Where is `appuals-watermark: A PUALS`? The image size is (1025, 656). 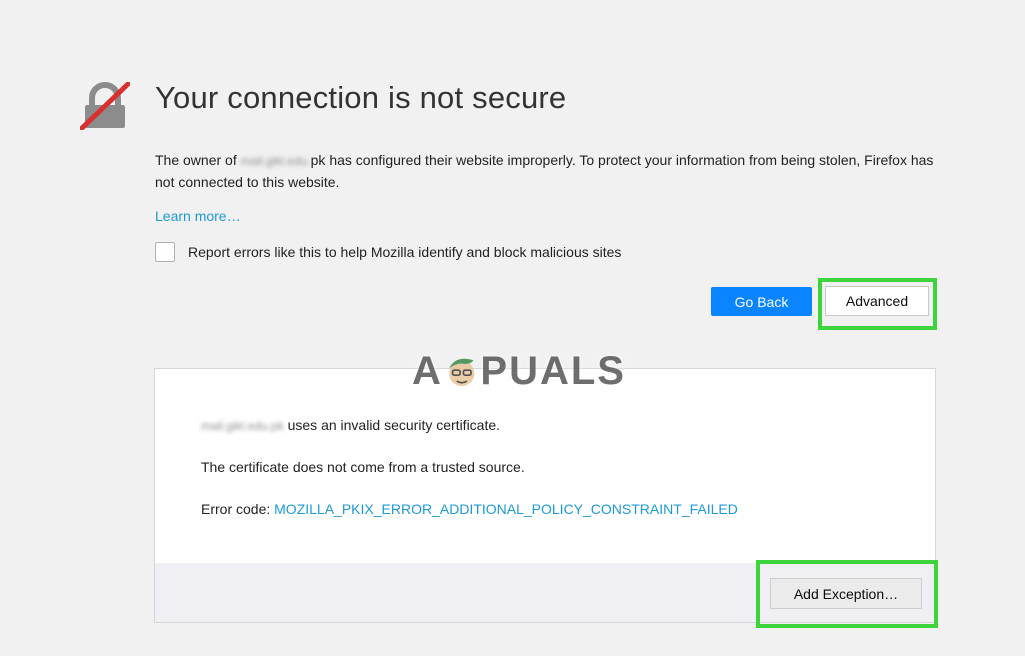 appuals-watermark: A PUALS is located at coordinates (519, 371).